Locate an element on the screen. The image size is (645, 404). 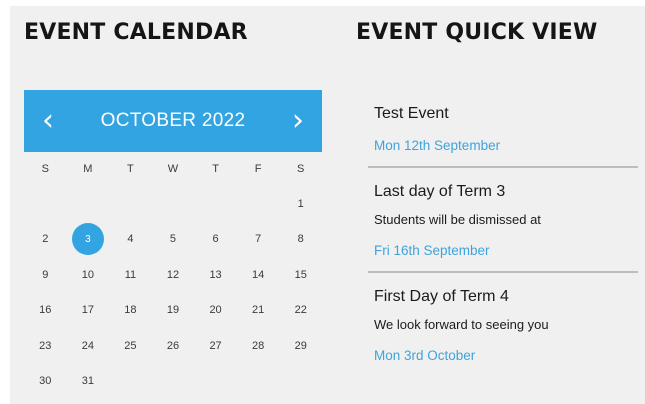
calendar-day-31: 31 is located at coordinates (88, 382).